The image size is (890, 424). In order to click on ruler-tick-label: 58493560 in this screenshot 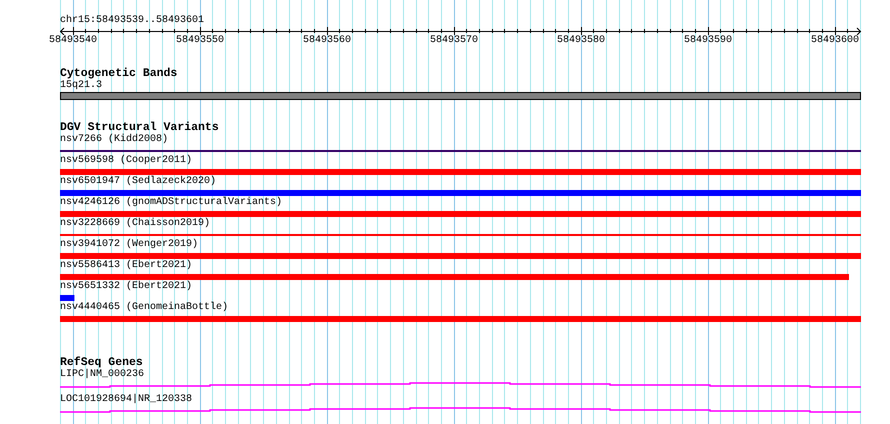, I will do `click(327, 41)`.